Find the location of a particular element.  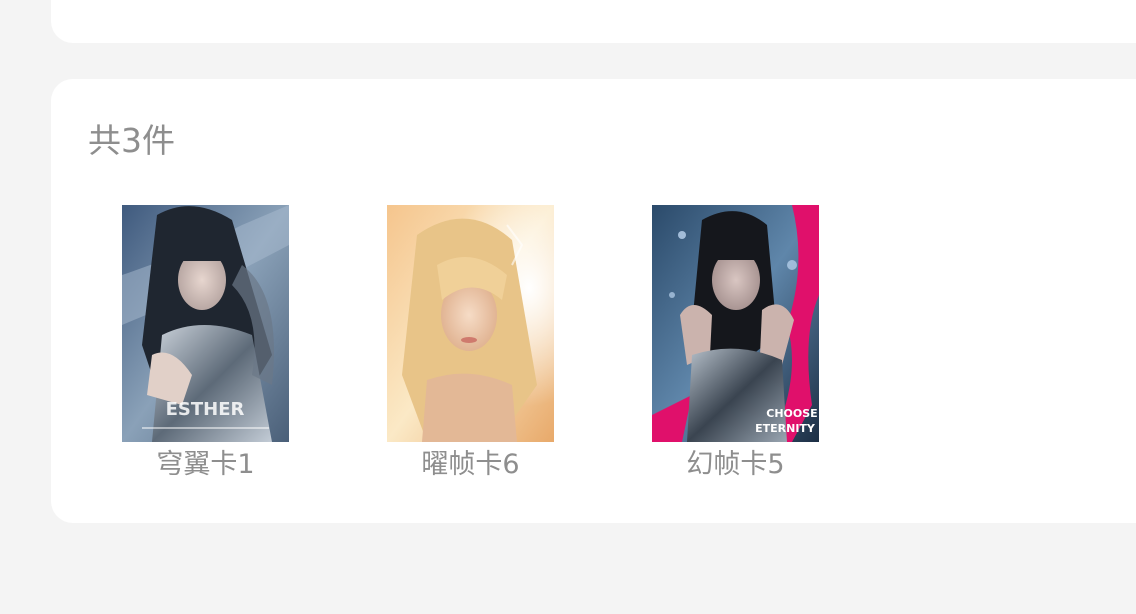

choose-logo-text: CHOOSE is located at coordinates (791, 413).